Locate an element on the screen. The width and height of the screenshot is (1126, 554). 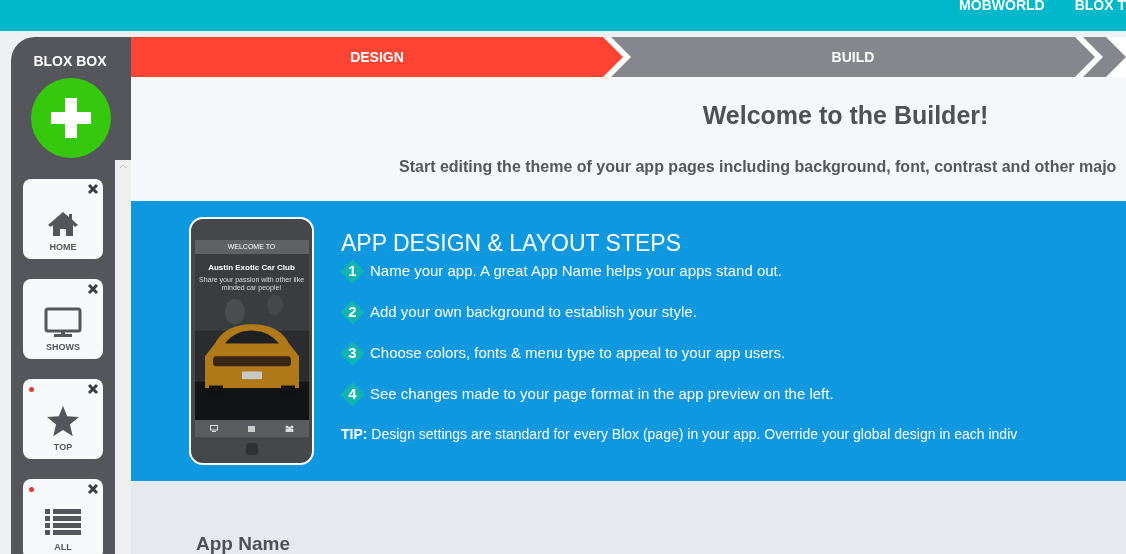
blox-tile: SHOWS is located at coordinates (63, 319).